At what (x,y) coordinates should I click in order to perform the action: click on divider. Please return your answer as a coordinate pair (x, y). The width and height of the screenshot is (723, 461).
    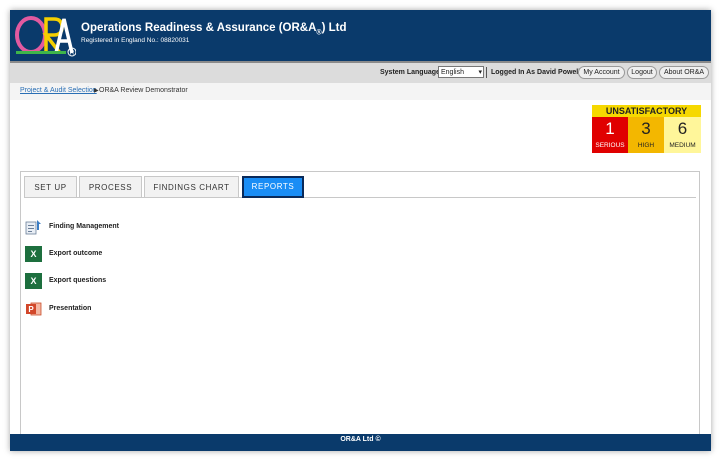
    Looking at the image, I should click on (486, 72).